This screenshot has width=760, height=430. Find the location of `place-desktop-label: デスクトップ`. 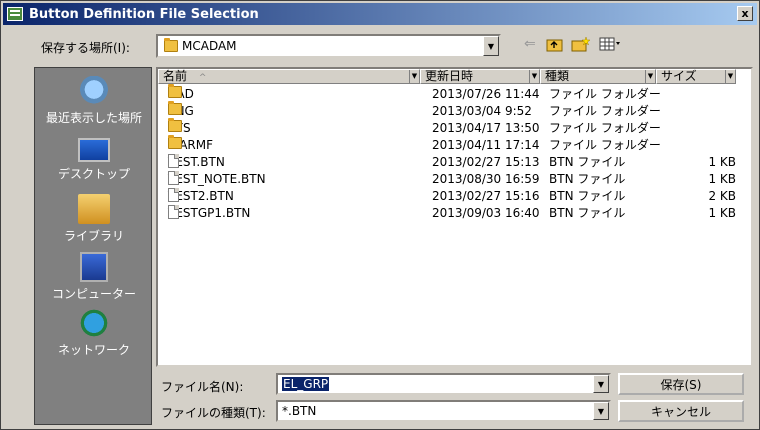

place-desktop-label: デスクトップ is located at coordinates (93, 174).